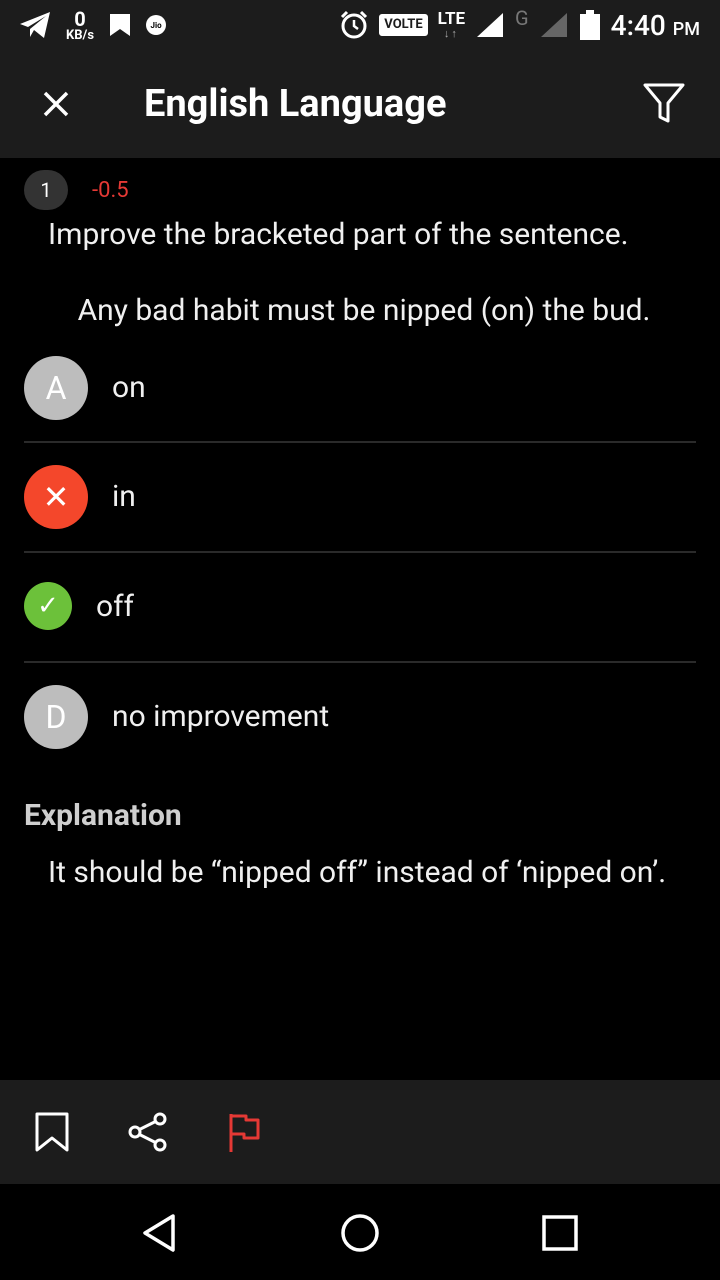  I want to click on option-label: off, so click(115, 606).